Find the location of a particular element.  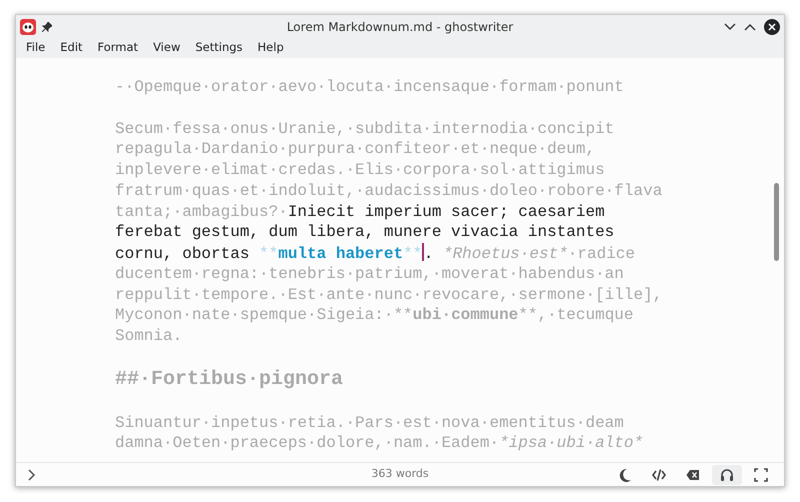

text-line: ferebat gestum, dum libera, munere vivacia instantes is located at coordinates (365, 232).